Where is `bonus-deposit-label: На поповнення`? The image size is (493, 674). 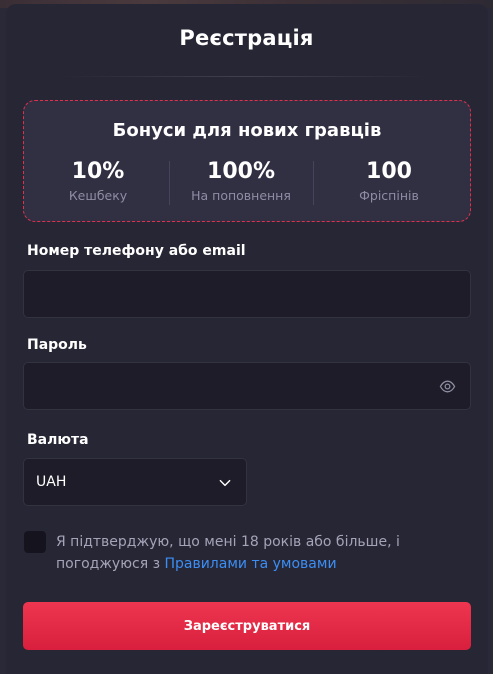
bonus-deposit-label: На поповнення is located at coordinates (241, 195).